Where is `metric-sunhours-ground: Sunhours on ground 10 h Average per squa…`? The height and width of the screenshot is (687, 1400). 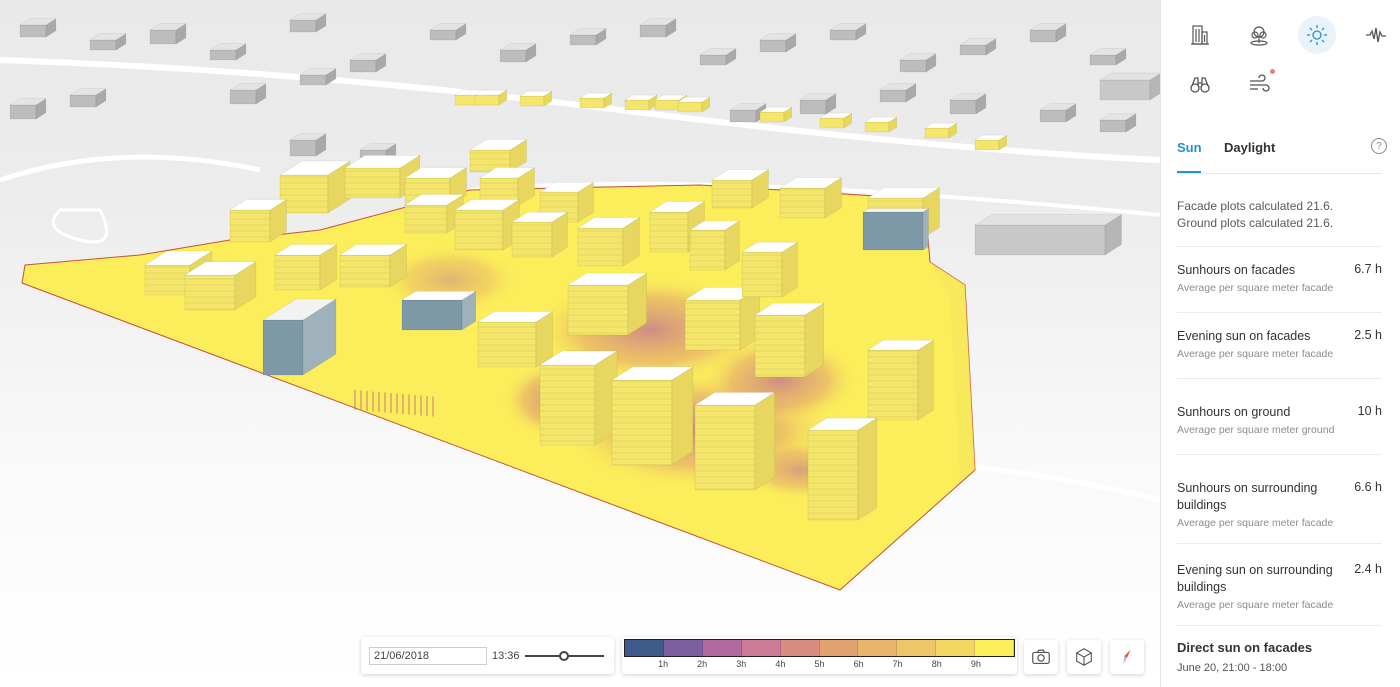
metric-sunhours-ground: Sunhours on ground 10 h Average per squa… is located at coordinates (1279, 420).